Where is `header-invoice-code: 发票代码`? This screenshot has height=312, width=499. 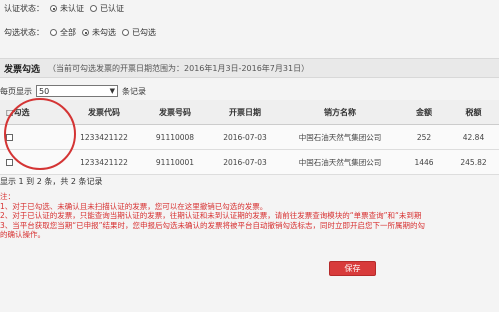
header-invoice-code: 发票代码 is located at coordinates (104, 112).